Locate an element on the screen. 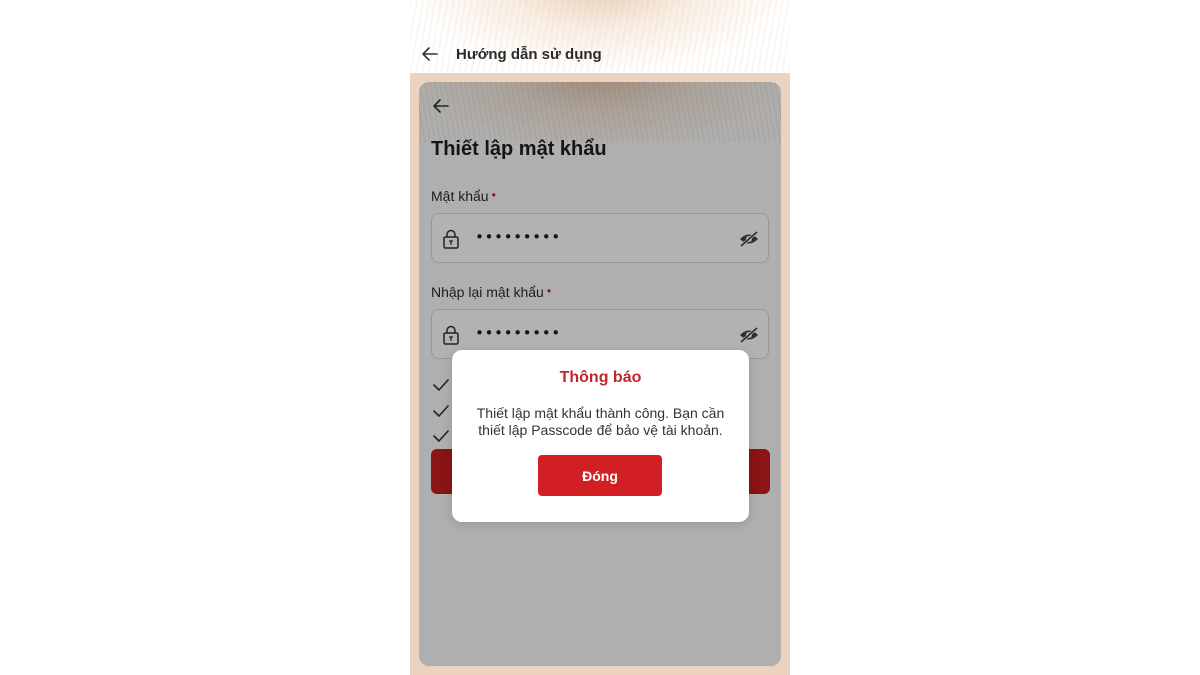 This screenshot has height=675, width=1200. outer-header: Hướng dẫn sử dụng is located at coordinates (600, 54).